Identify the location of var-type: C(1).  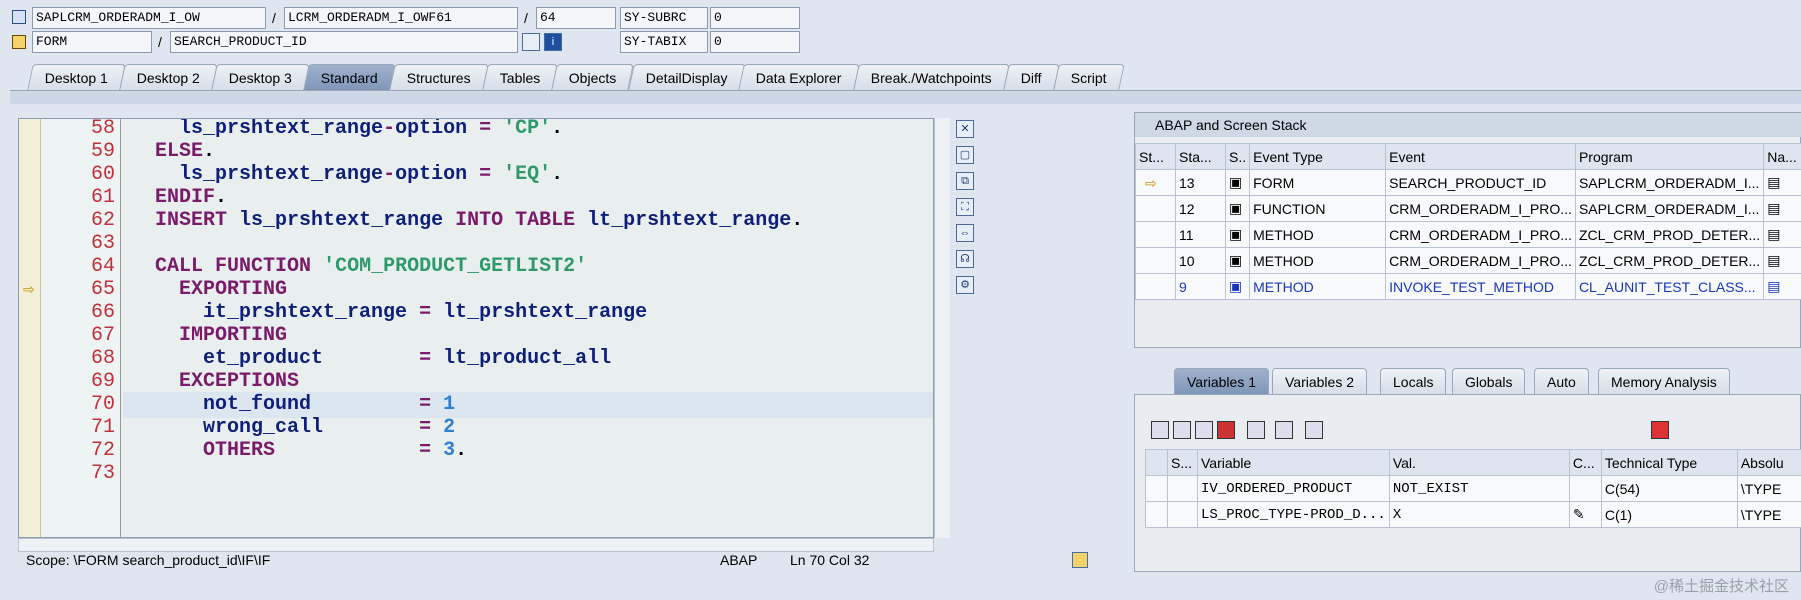
(1669, 514).